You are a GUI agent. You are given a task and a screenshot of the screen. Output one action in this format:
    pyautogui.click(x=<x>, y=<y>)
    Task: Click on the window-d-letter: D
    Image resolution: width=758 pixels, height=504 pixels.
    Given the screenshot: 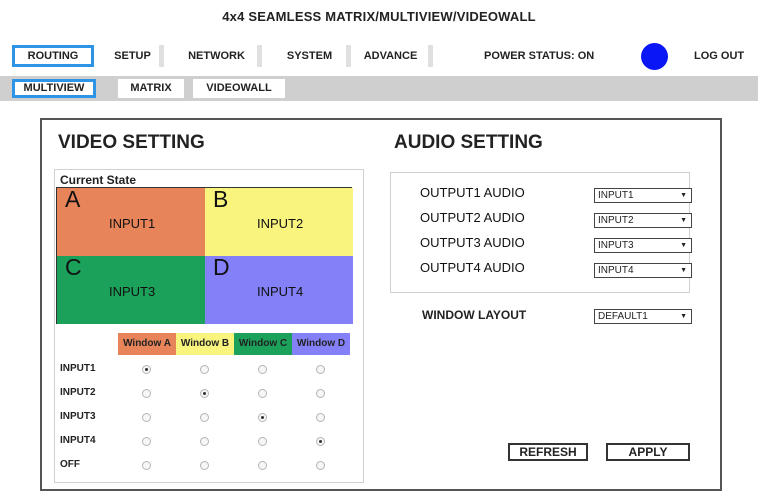 What is the action you would take?
    pyautogui.click(x=221, y=267)
    